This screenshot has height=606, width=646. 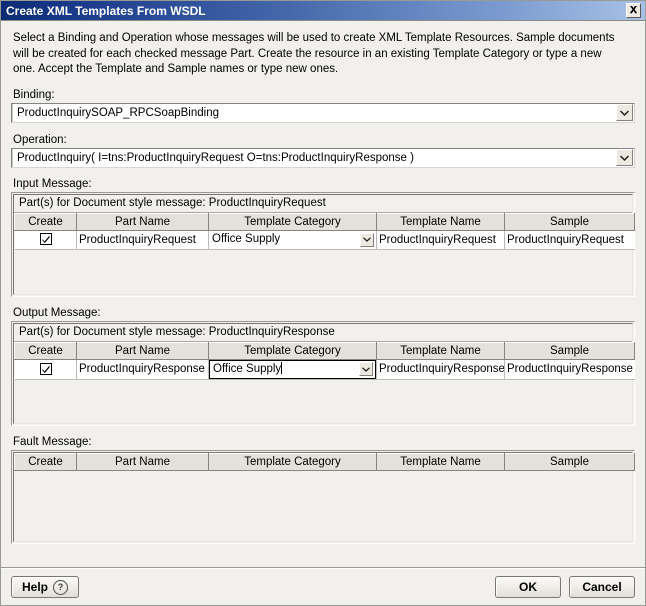 What do you see at coordinates (142, 240) in the screenshot?
I see `cell-part-name: ProductInquiryRequest` at bounding box center [142, 240].